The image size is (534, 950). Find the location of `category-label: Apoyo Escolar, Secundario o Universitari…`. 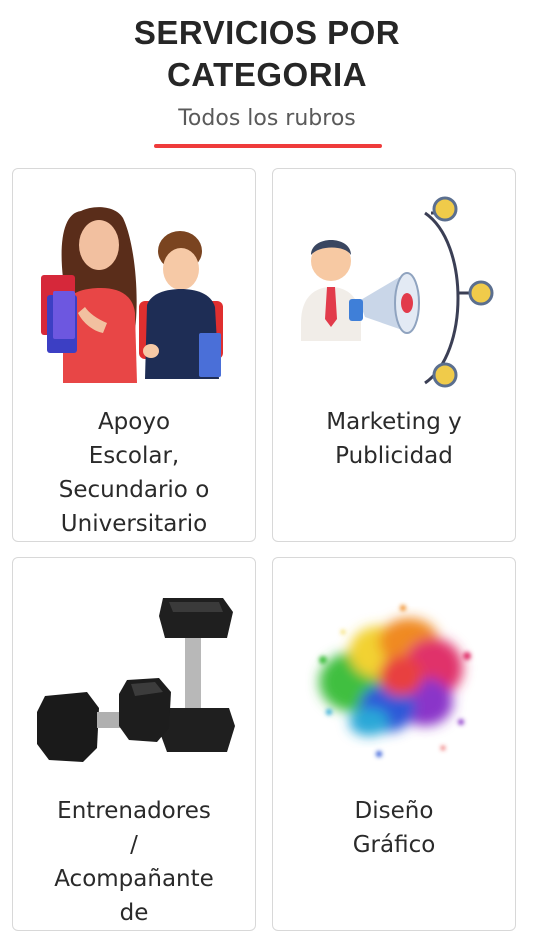

category-label: Apoyo Escolar, Secundario o Universitari… is located at coordinates (134, 473).